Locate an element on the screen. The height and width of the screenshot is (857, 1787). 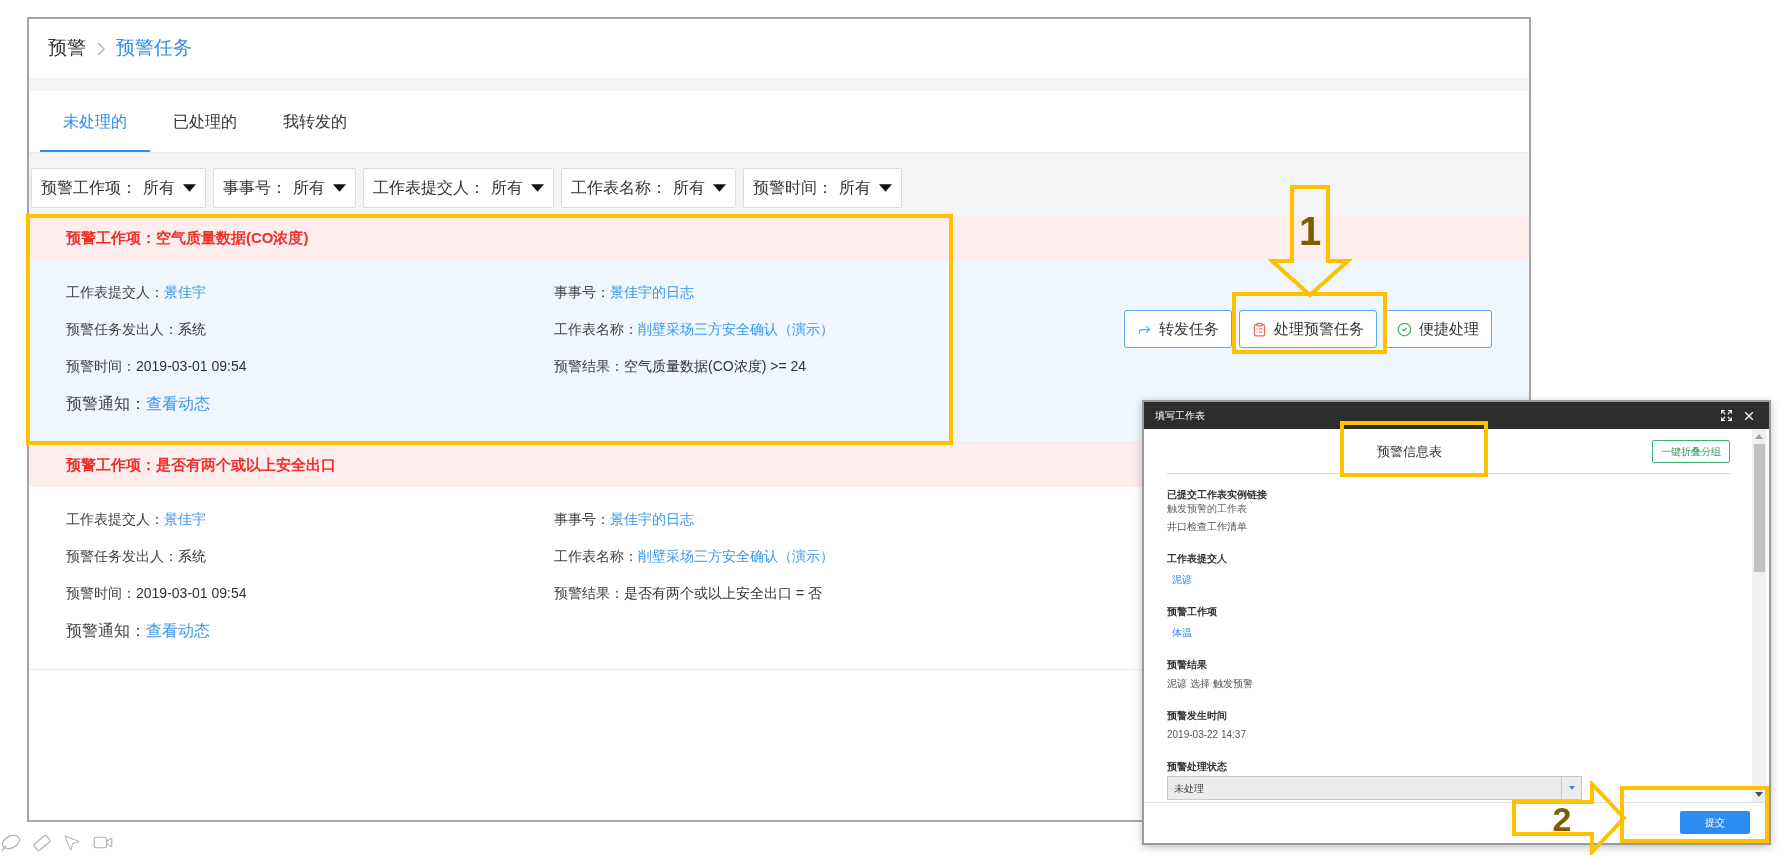
check-circle-icon is located at coordinates (1404, 329).